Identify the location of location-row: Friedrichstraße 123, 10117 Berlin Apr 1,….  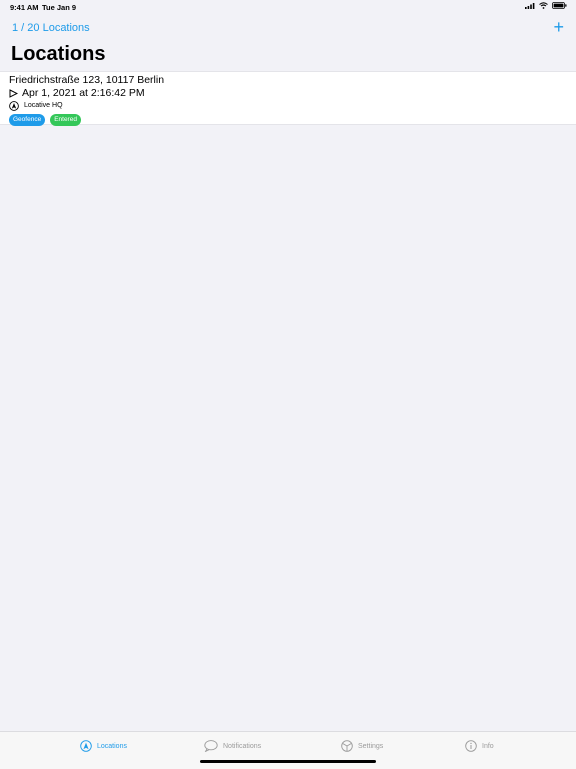
(288, 99).